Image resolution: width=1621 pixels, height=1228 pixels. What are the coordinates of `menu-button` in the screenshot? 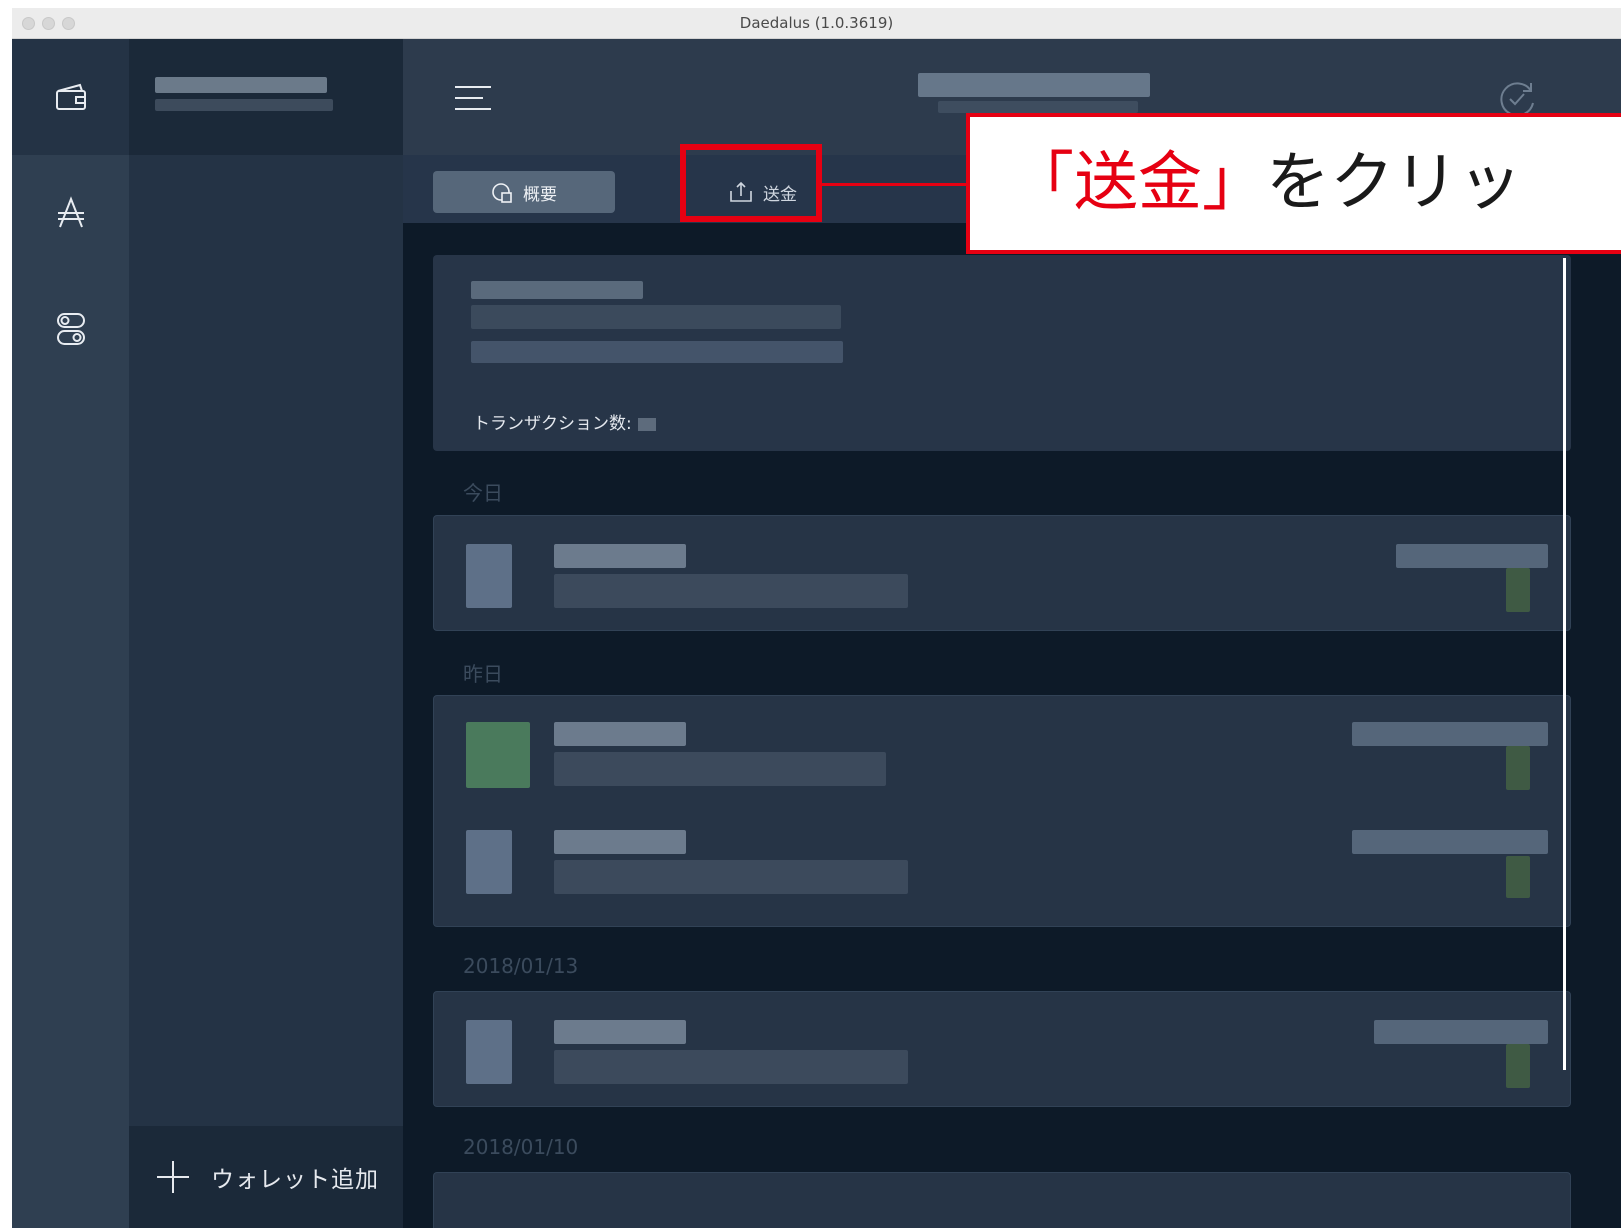 It's located at (473, 98).